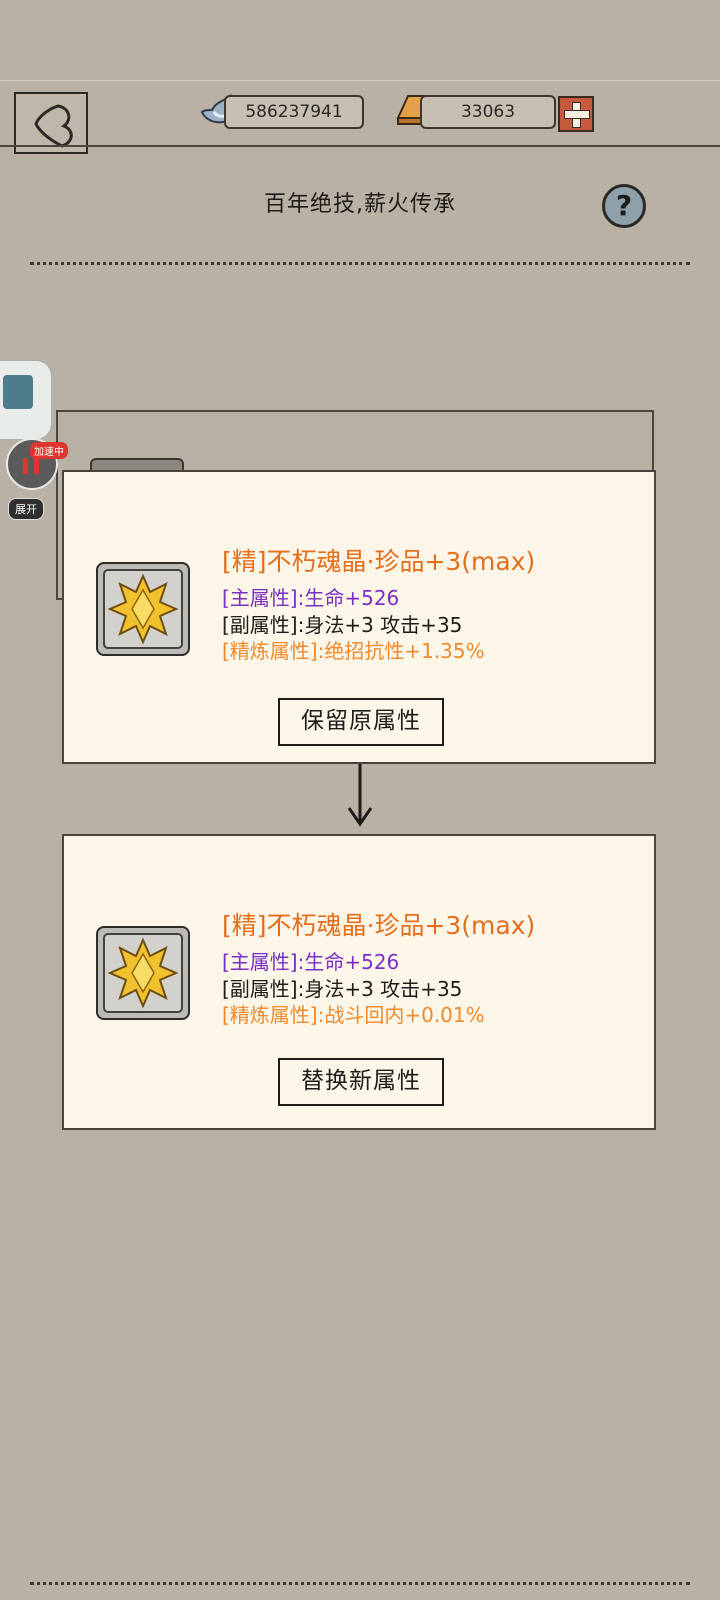 This screenshot has height=1600, width=720. Describe the element at coordinates (18, 392) in the screenshot. I see `app-logo-icon` at that location.